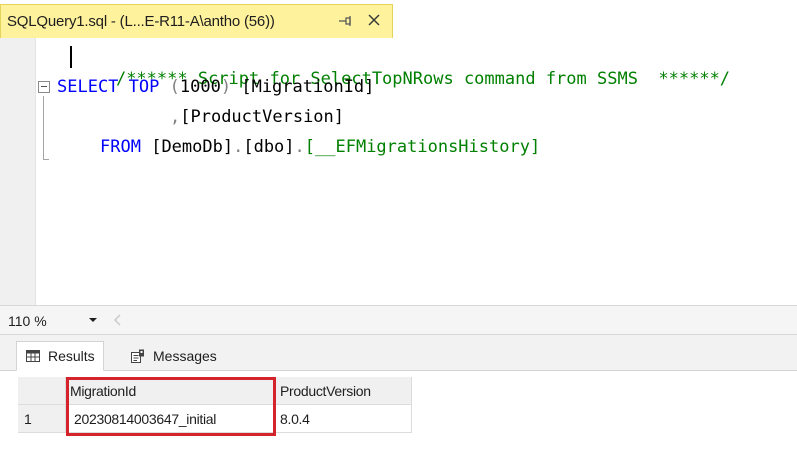 This screenshot has width=797, height=467. What do you see at coordinates (27, 321) in the screenshot?
I see `zoom-level: 110 %` at bounding box center [27, 321].